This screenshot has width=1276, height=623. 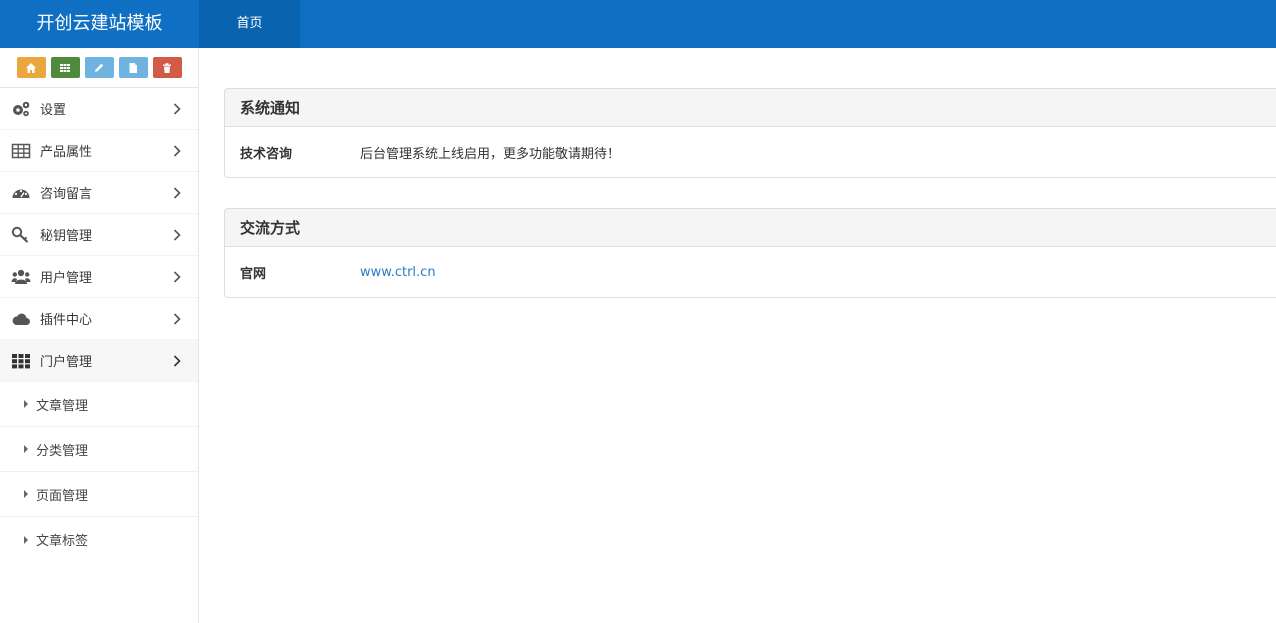 I want to click on pencil-icon, so click(x=99, y=67).